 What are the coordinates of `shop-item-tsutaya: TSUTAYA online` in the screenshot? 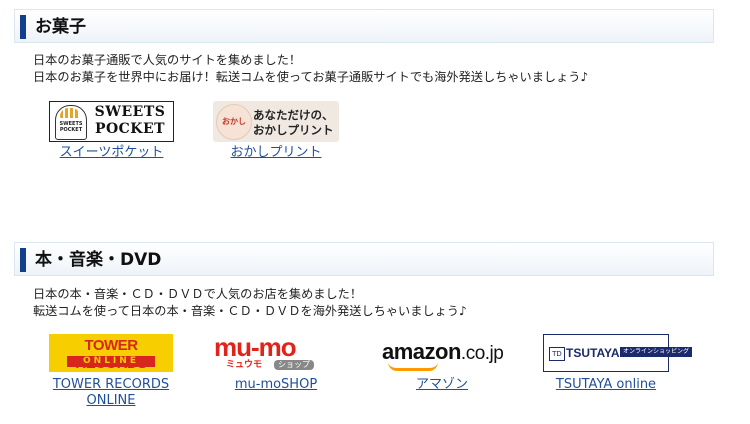 It's located at (606, 385).